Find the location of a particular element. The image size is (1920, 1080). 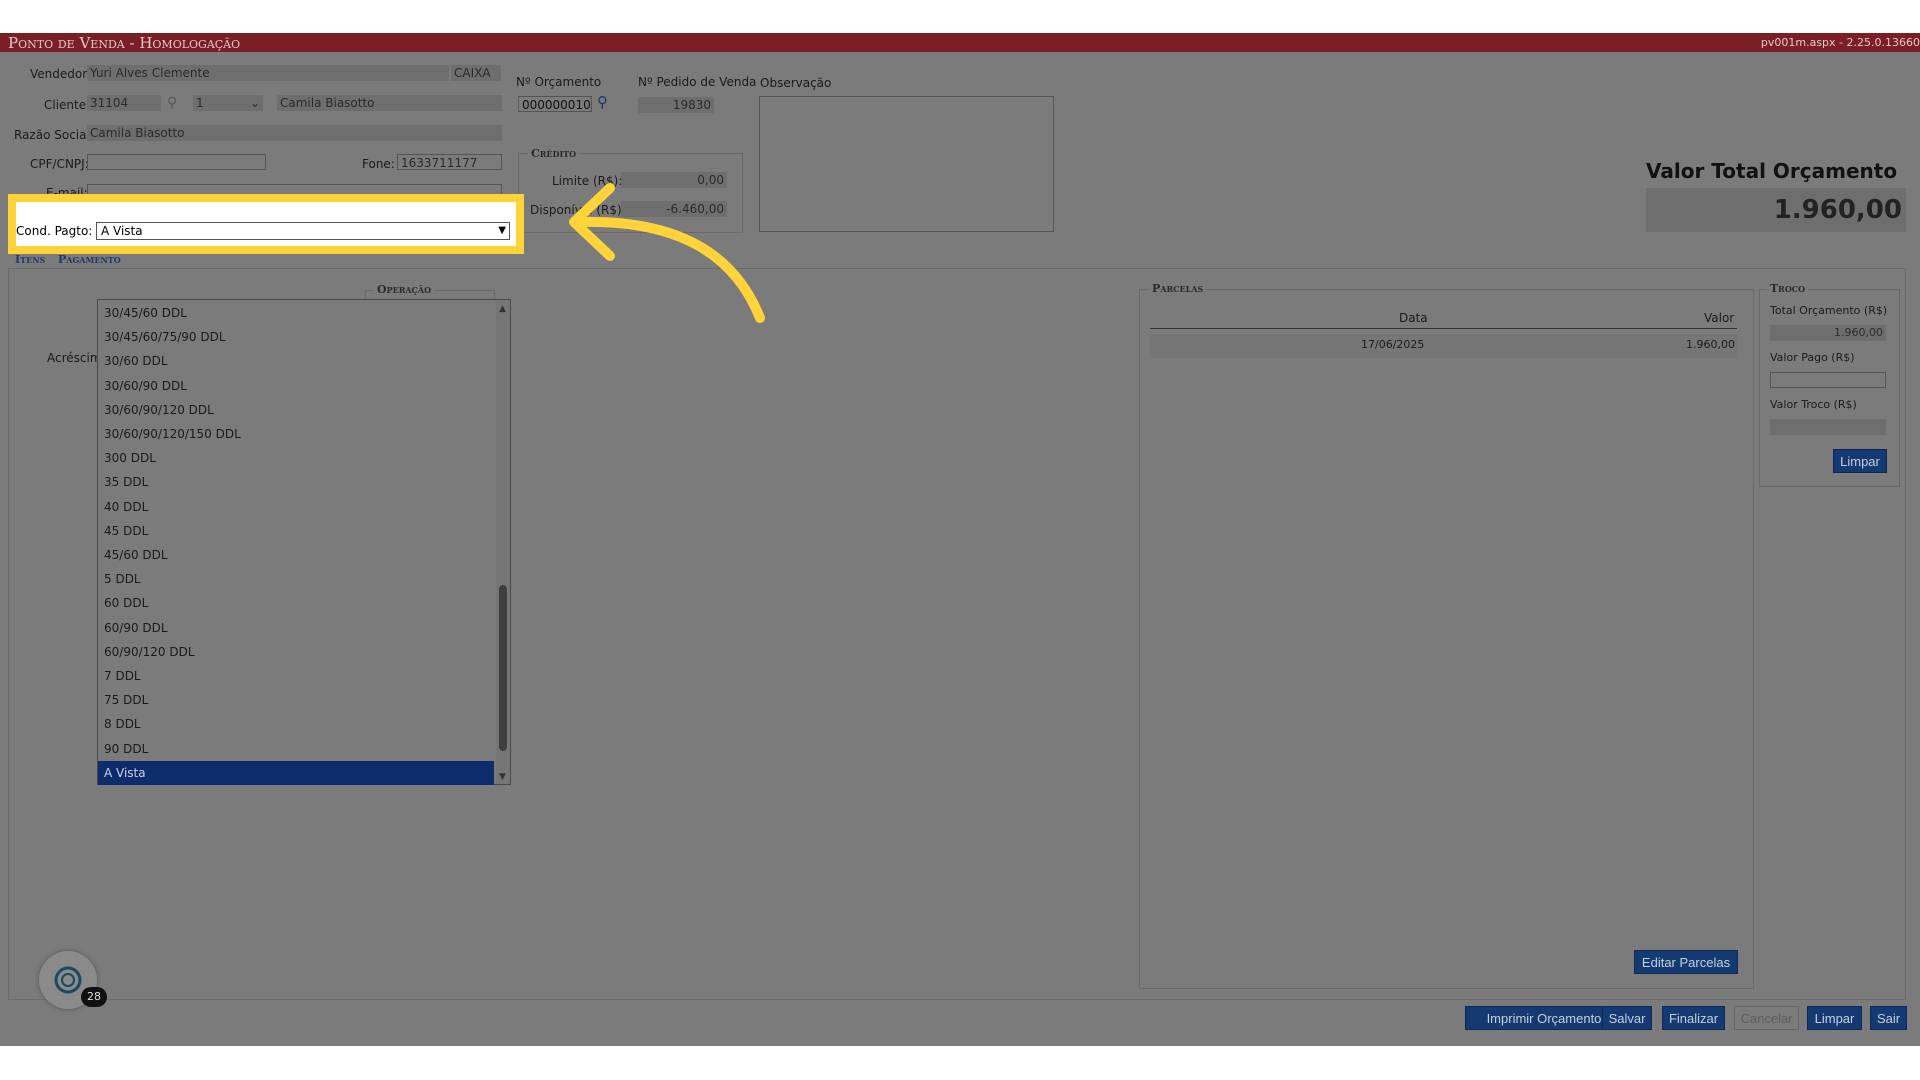

parcelas-header-divider is located at coordinates (1443, 328).